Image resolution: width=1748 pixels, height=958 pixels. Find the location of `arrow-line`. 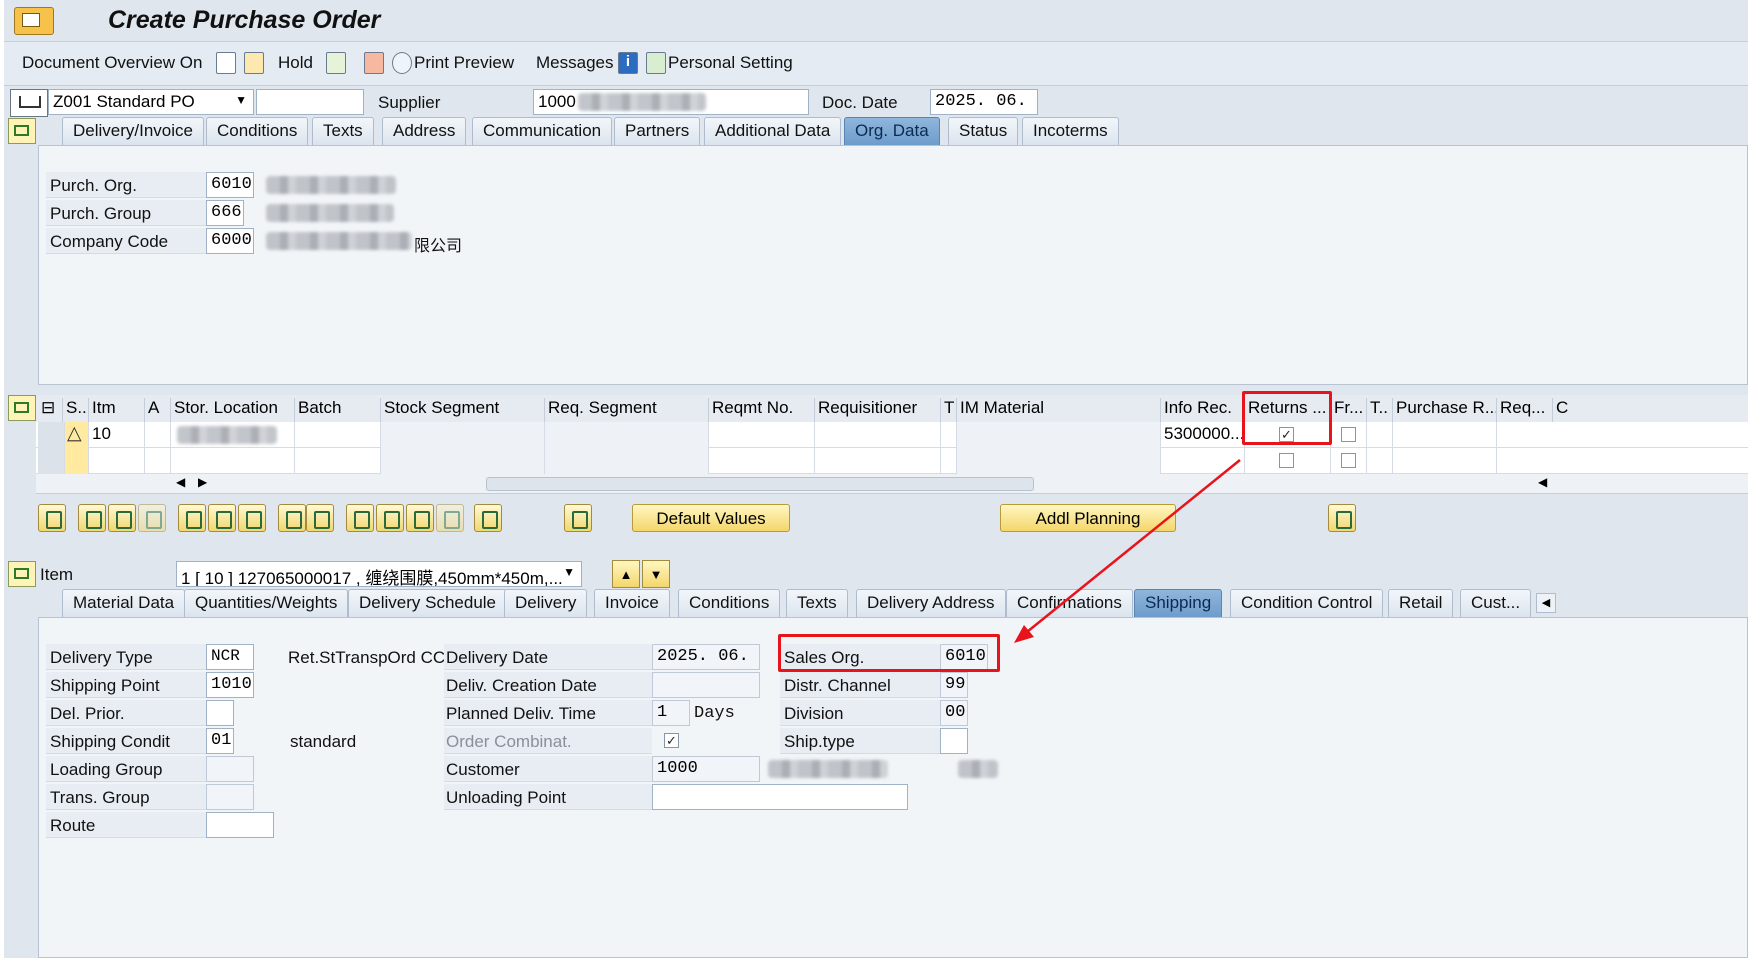

arrow-line is located at coordinates (1131, 548).